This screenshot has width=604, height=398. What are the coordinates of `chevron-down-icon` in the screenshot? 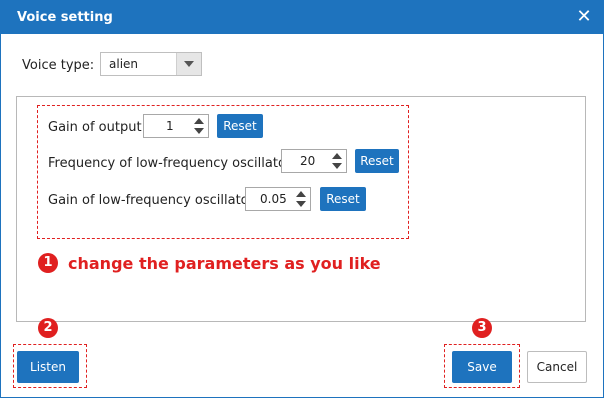 It's located at (189, 64).